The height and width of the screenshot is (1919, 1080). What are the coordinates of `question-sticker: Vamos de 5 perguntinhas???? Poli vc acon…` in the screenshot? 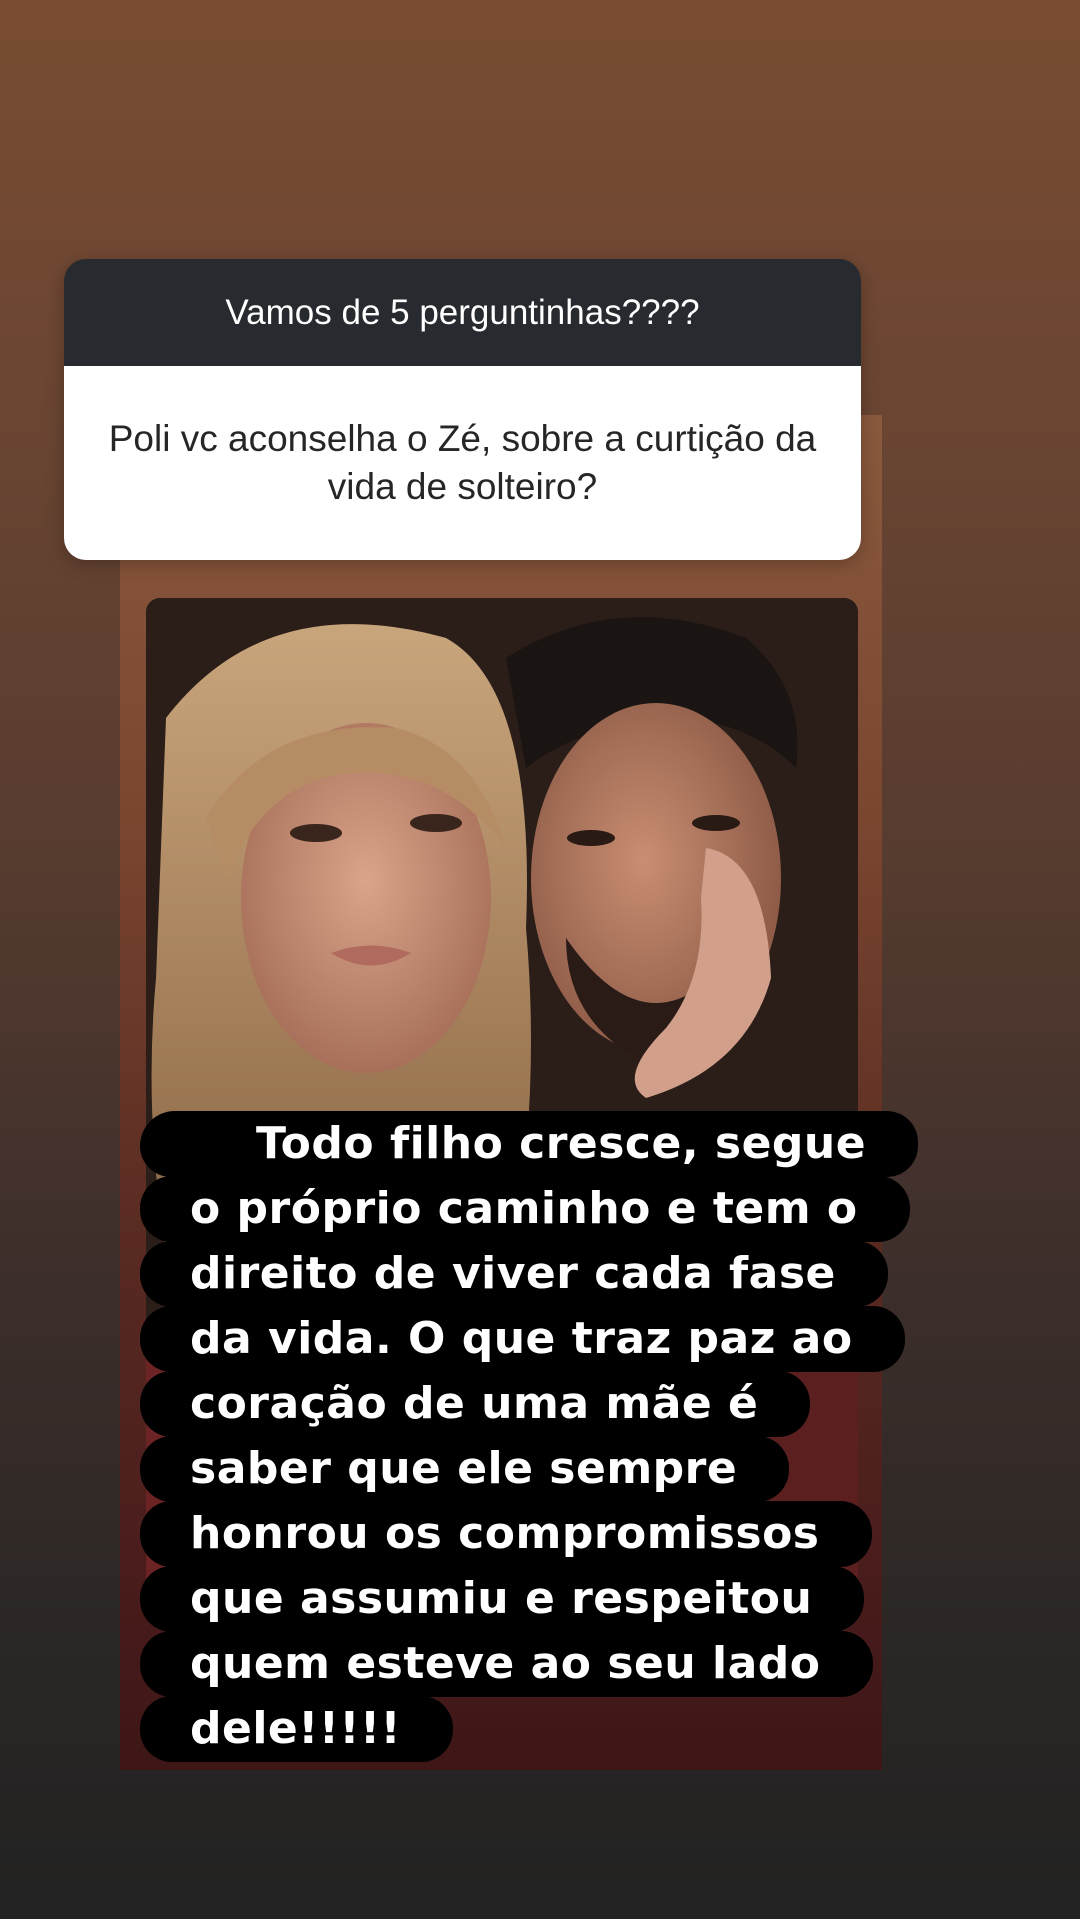 It's located at (462, 409).